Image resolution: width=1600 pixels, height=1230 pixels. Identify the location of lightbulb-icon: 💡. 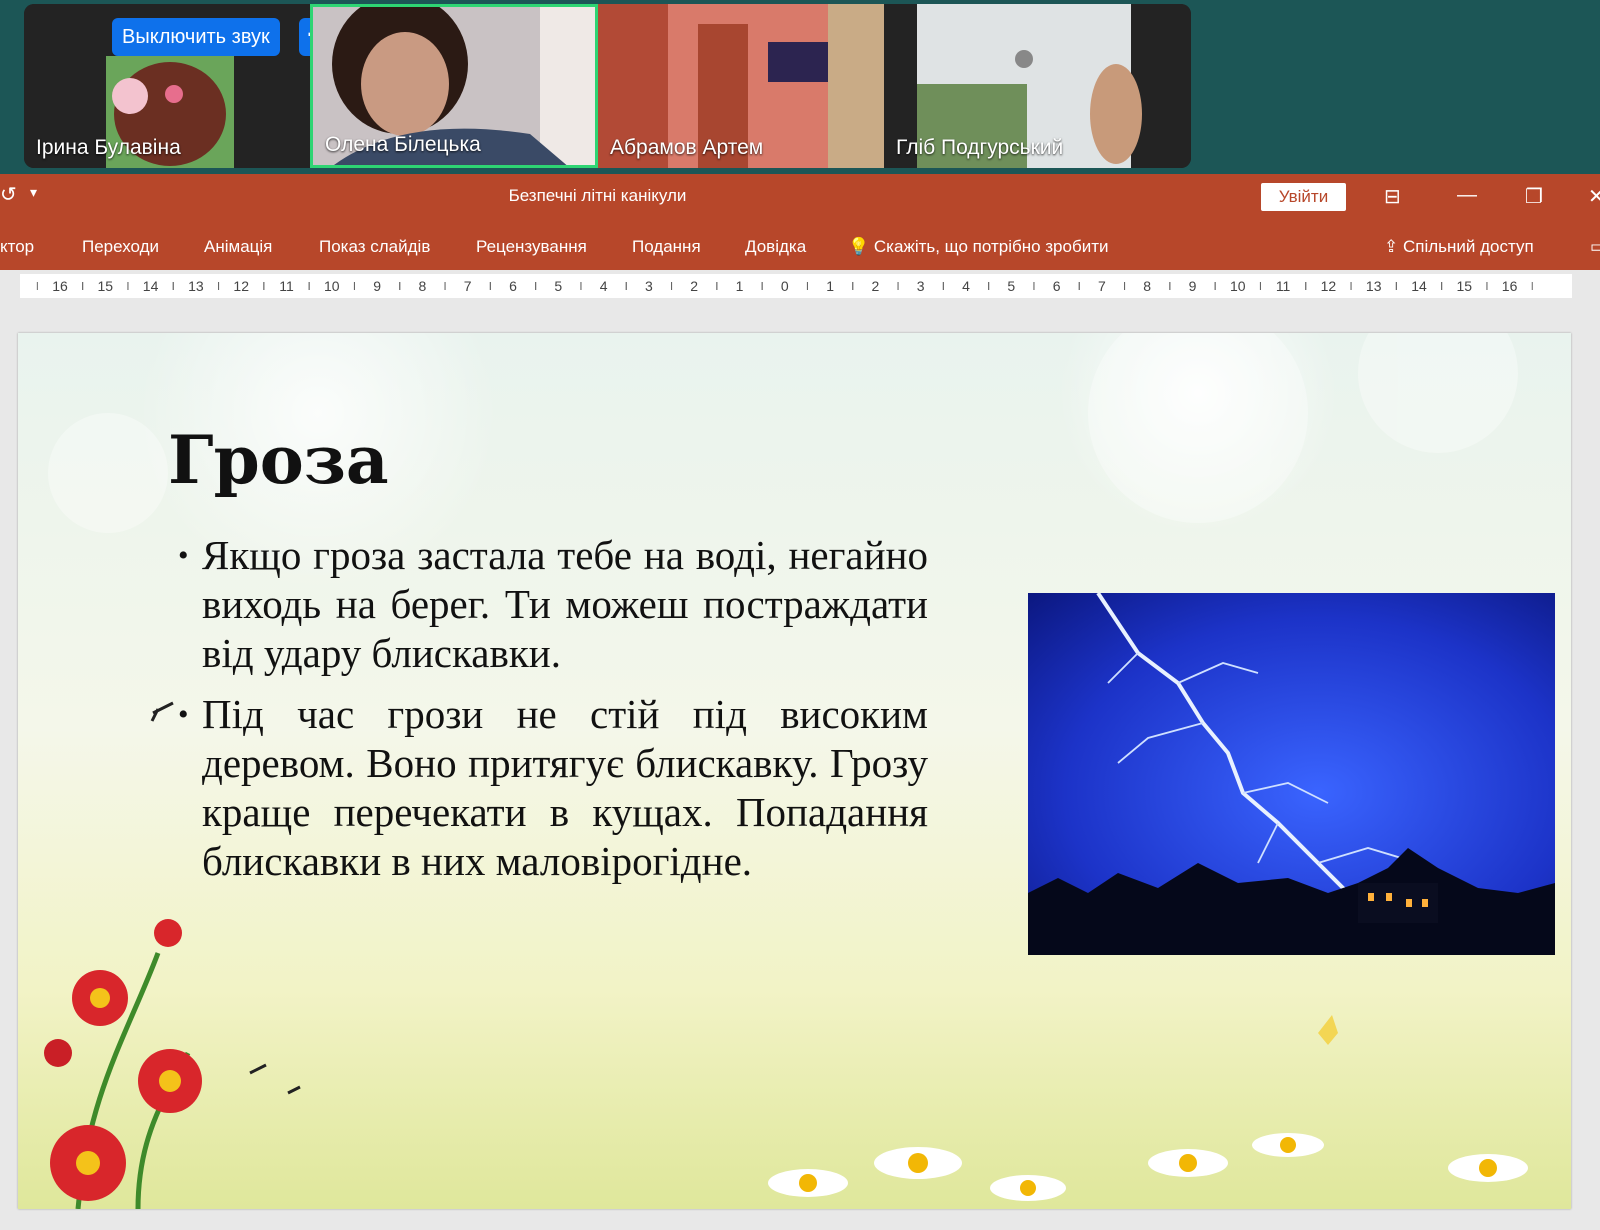
(859, 246).